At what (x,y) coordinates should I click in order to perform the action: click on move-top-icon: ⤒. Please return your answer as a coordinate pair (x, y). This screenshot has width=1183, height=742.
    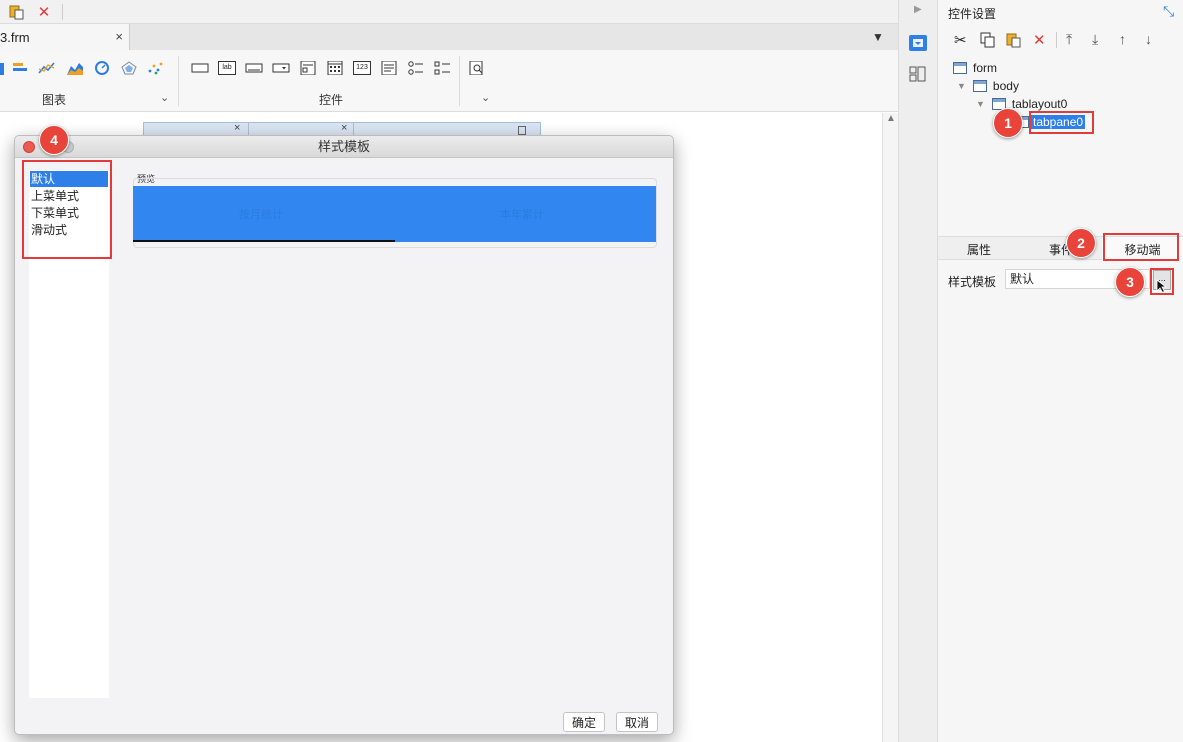
    Looking at the image, I should click on (1069, 39).